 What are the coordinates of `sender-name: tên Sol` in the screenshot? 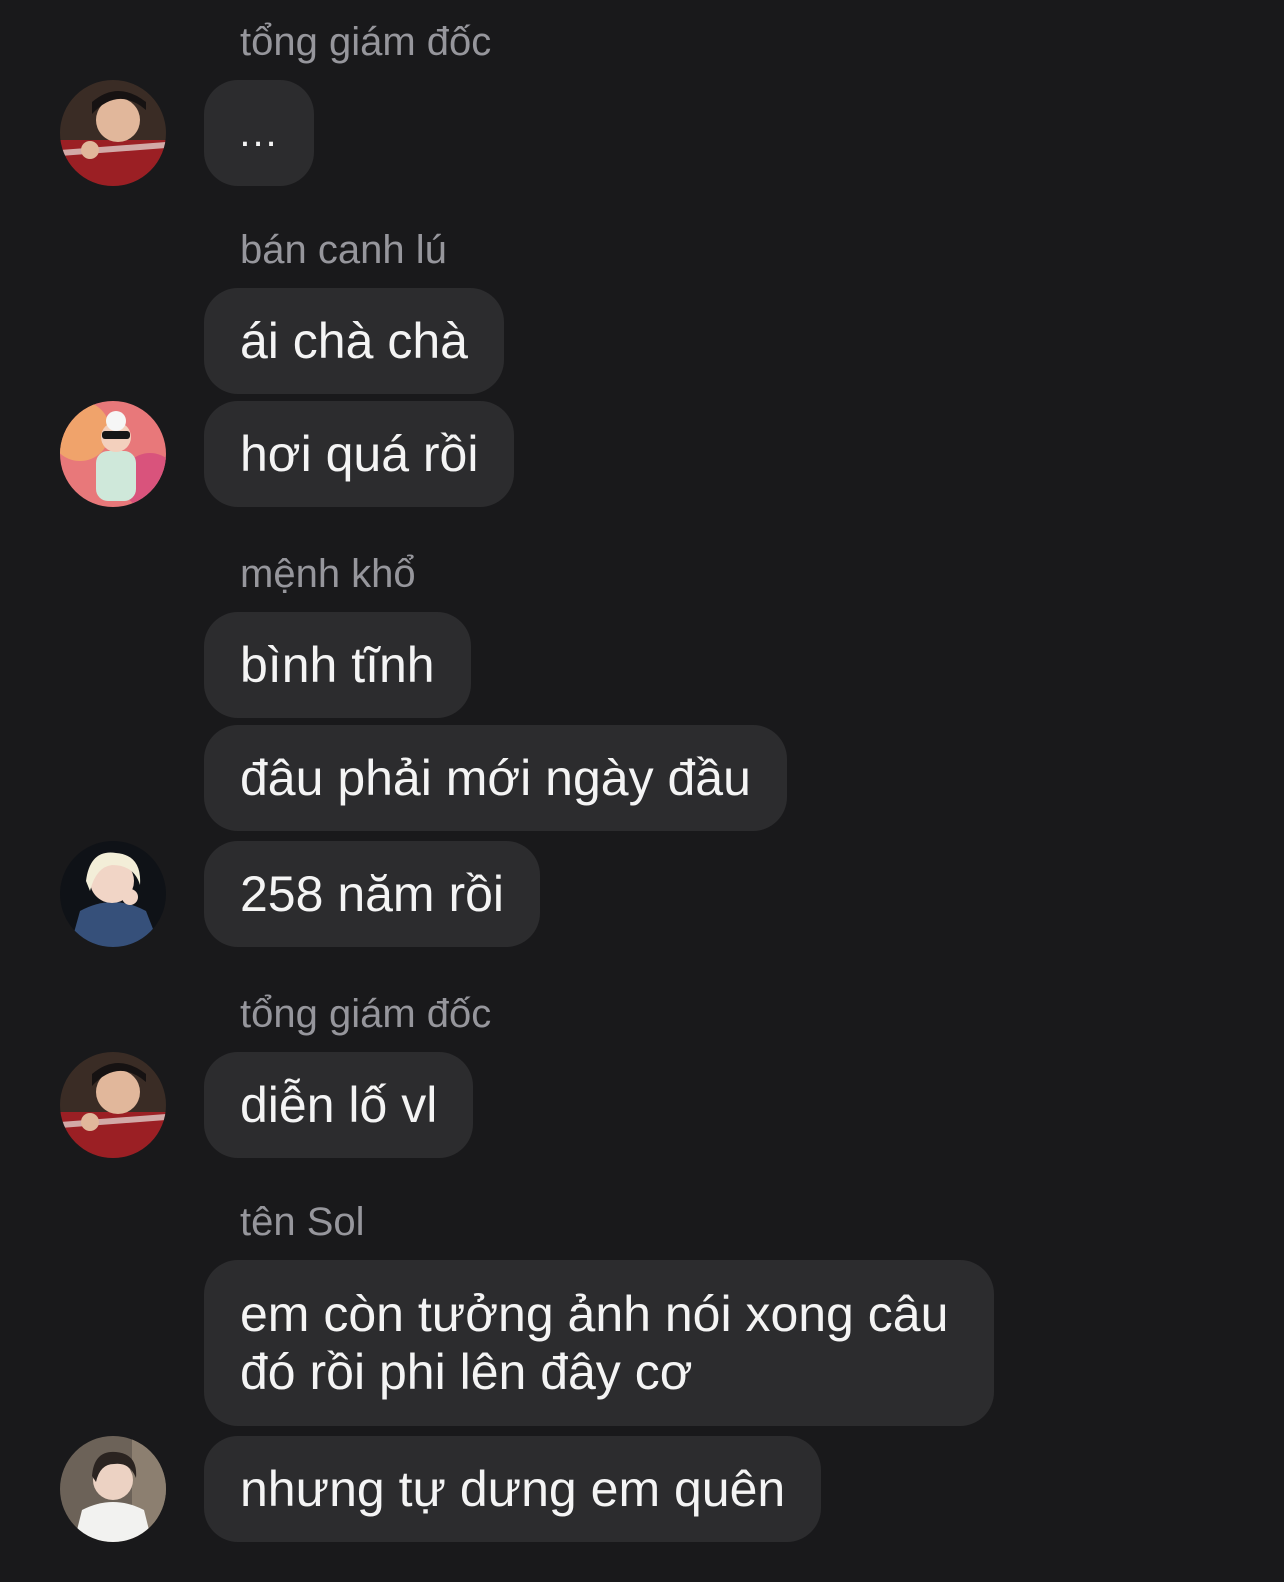 It's located at (302, 1222).